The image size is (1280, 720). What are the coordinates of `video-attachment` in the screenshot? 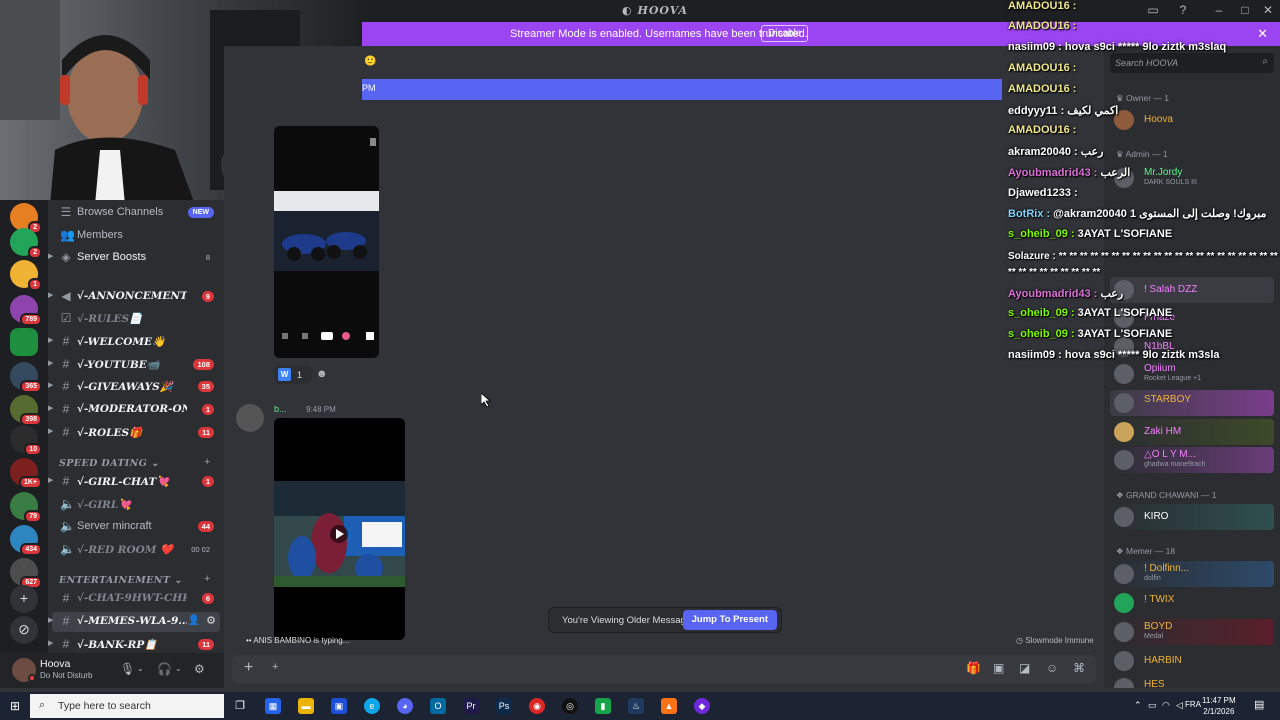 It's located at (339, 529).